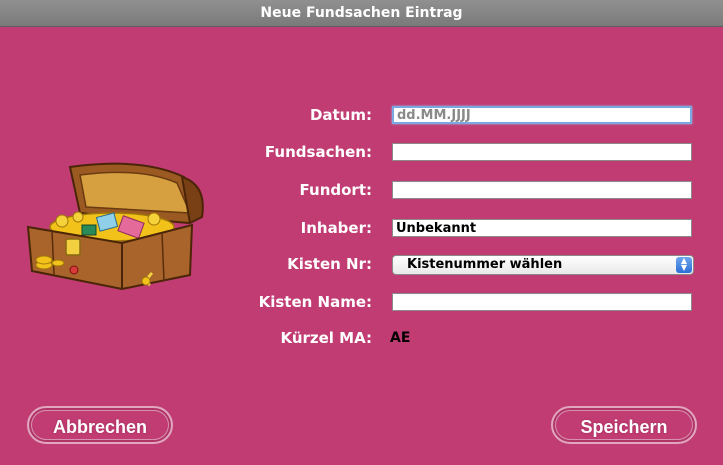  I want to click on datum-input, so click(542, 115).